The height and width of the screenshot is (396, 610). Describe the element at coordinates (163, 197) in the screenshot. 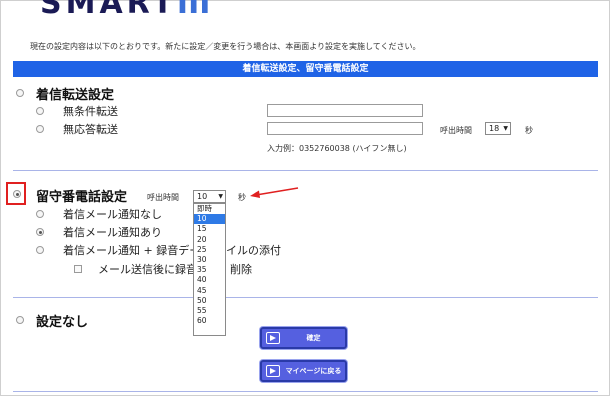

I see `voicemail-ring-time-label: 呼出時間` at that location.